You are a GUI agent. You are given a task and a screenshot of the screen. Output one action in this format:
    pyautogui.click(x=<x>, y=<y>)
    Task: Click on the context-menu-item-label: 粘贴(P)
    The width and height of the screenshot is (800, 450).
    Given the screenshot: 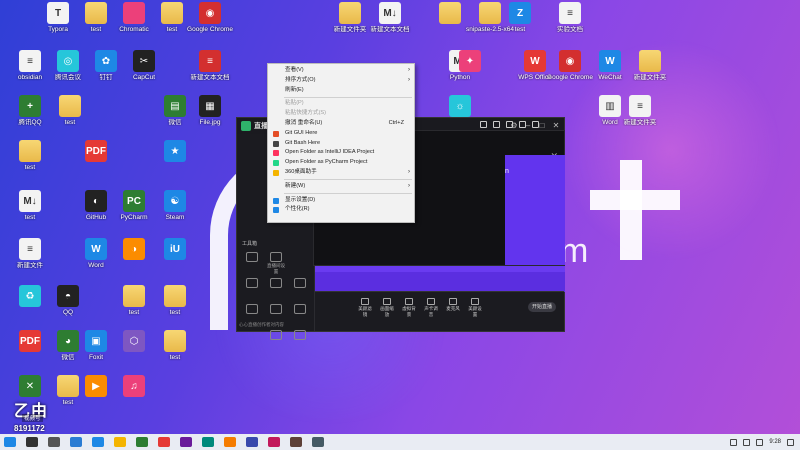 What is the action you would take?
    pyautogui.click(x=294, y=103)
    